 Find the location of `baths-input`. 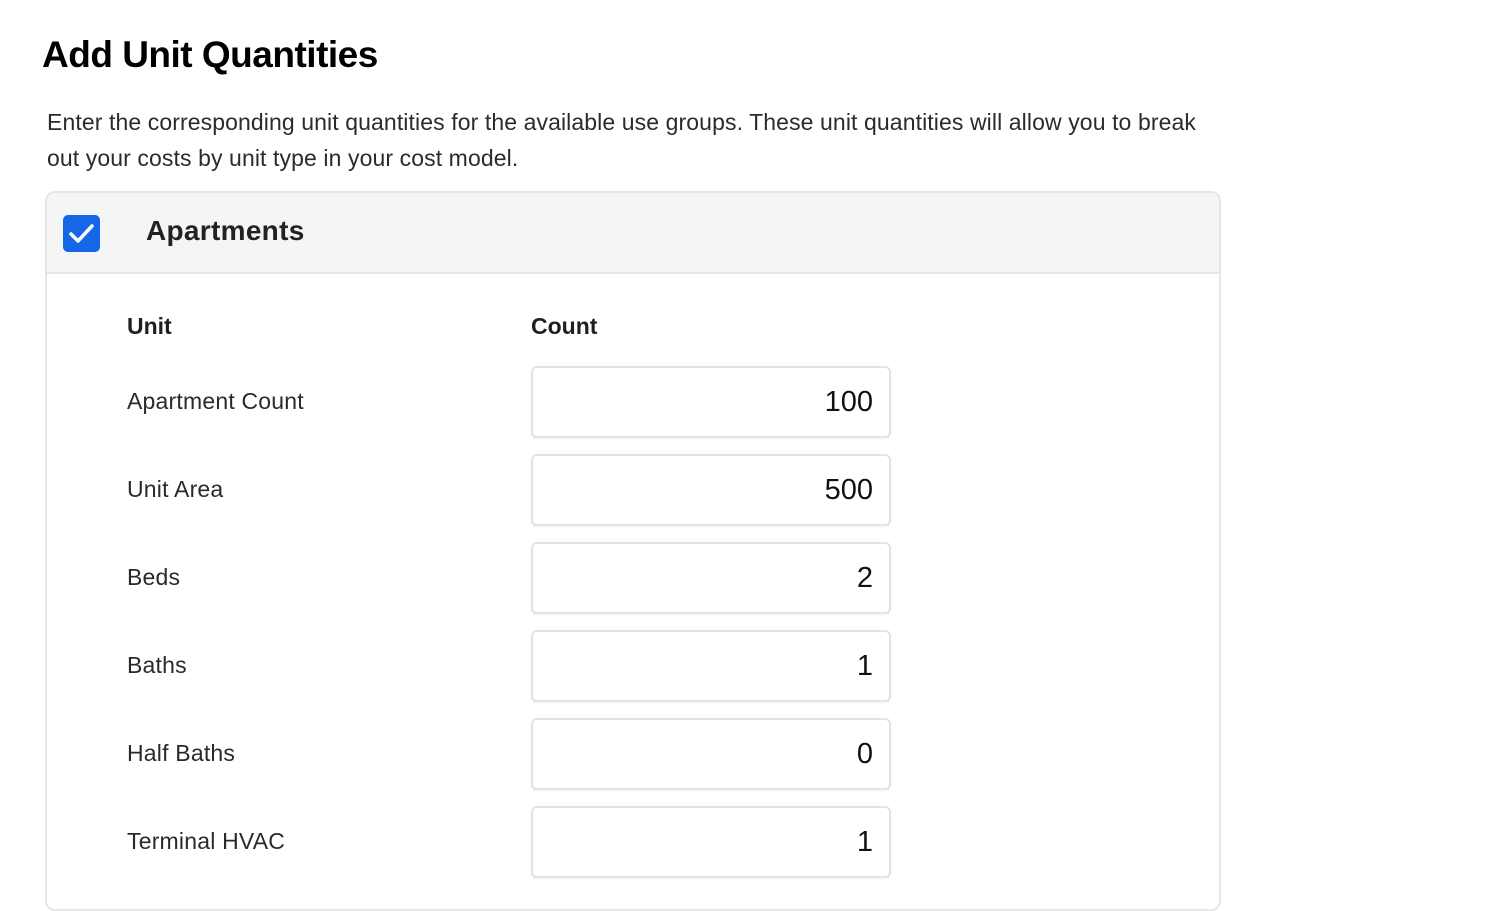

baths-input is located at coordinates (711, 666).